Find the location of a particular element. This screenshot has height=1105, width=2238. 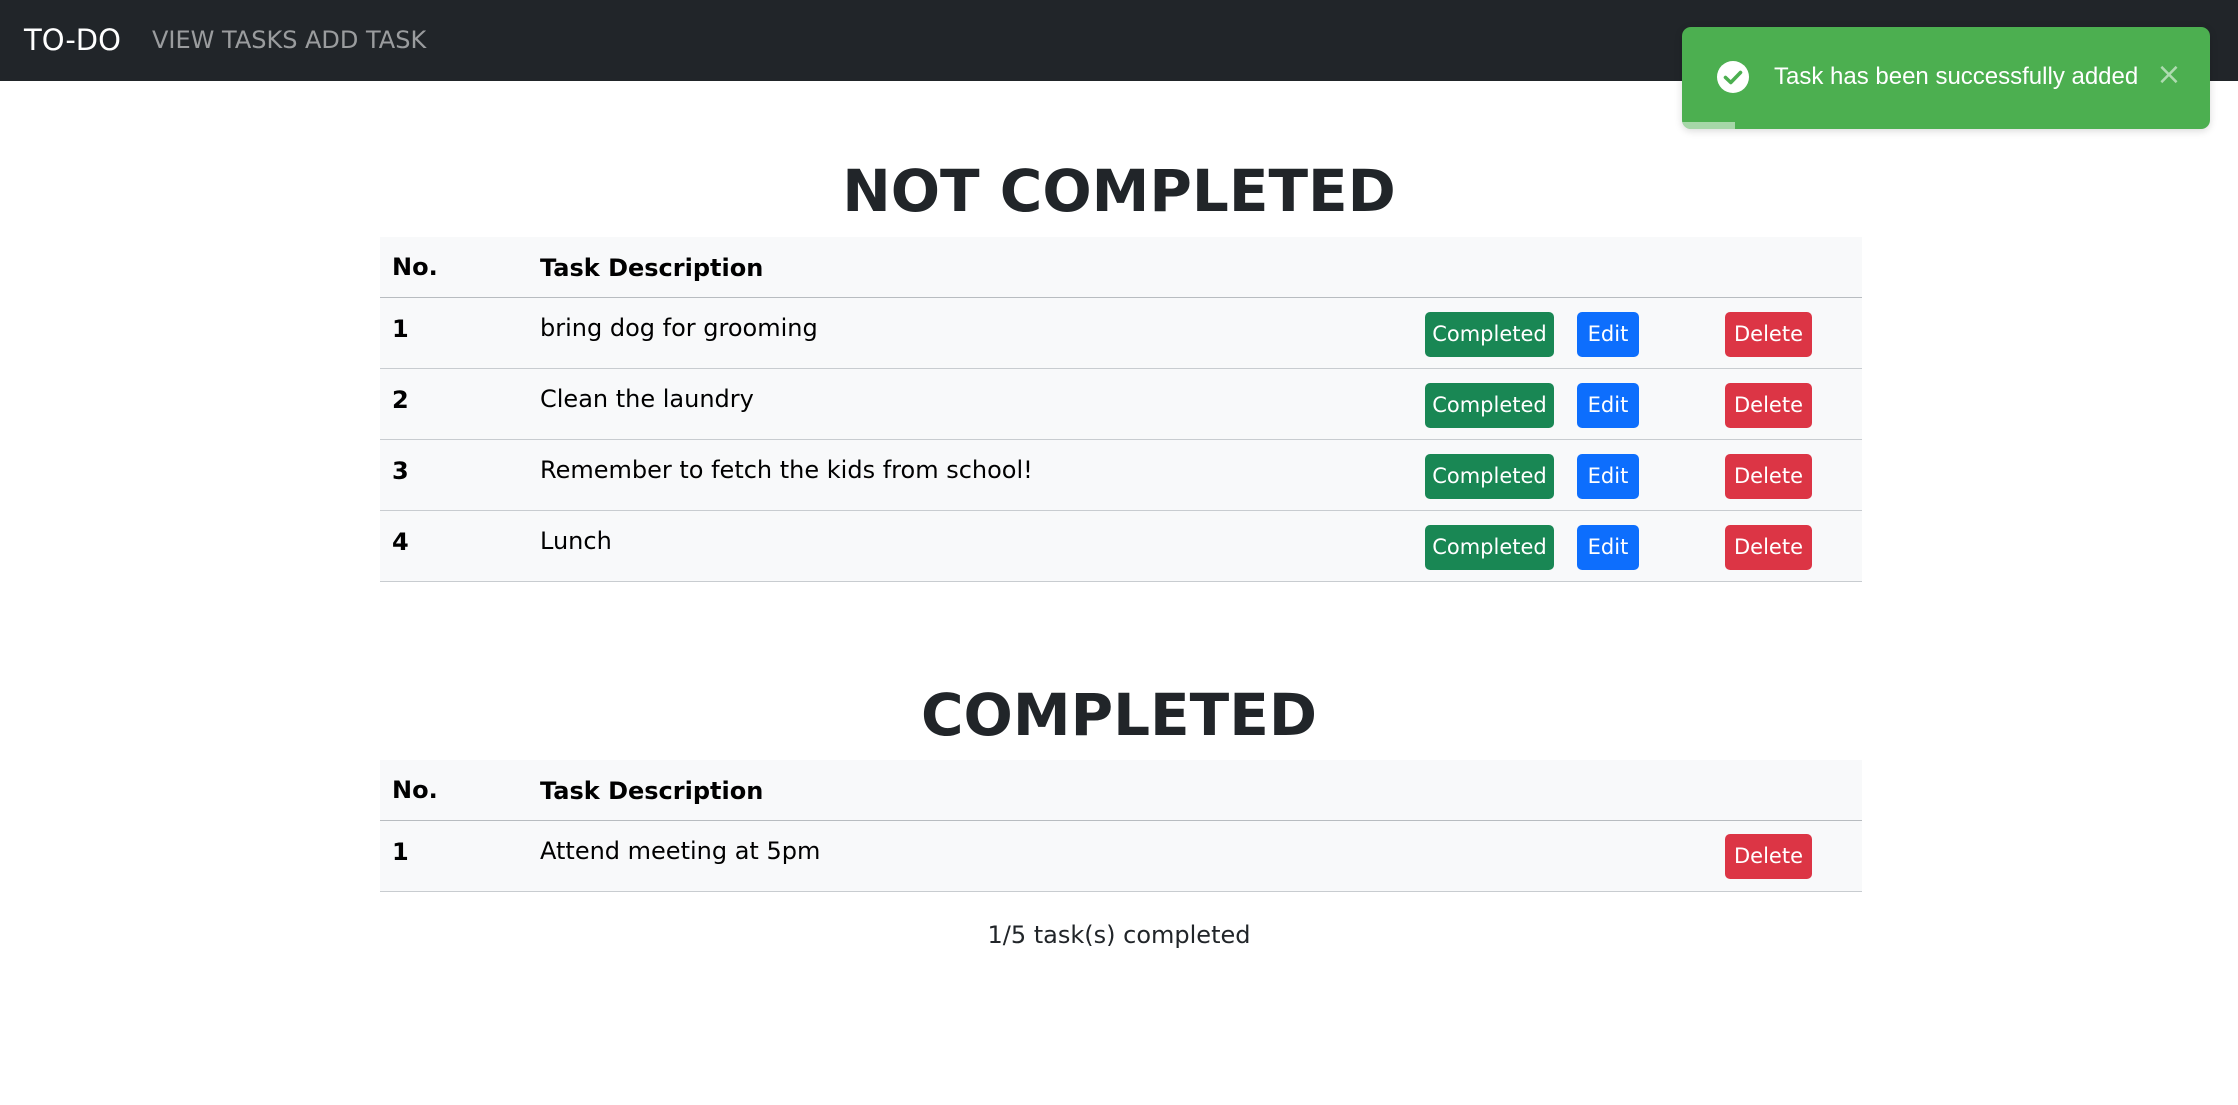

brand-link: TO-DO is located at coordinates (72, 40).